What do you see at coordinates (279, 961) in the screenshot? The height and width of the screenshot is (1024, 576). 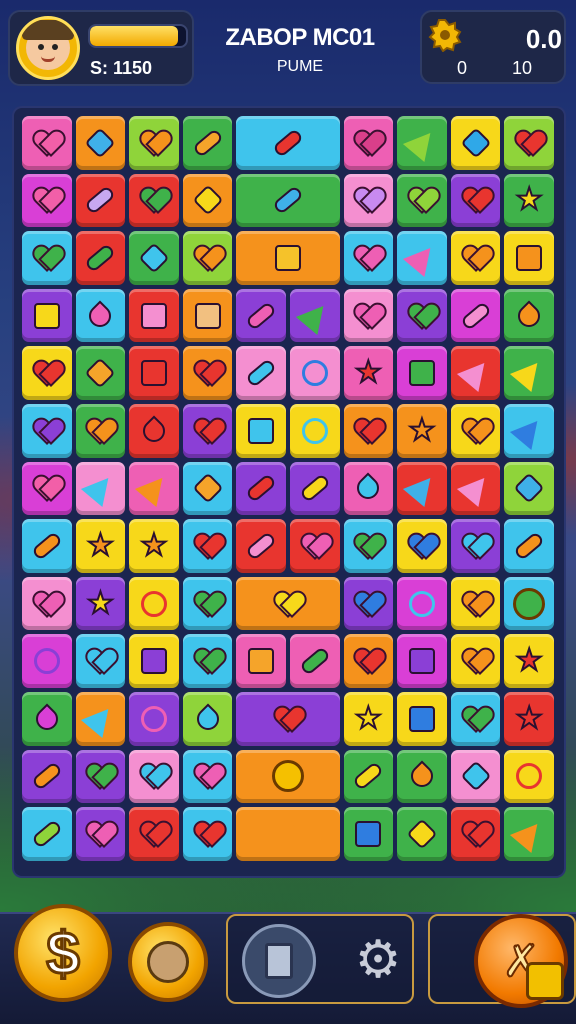 I see `book-button` at bounding box center [279, 961].